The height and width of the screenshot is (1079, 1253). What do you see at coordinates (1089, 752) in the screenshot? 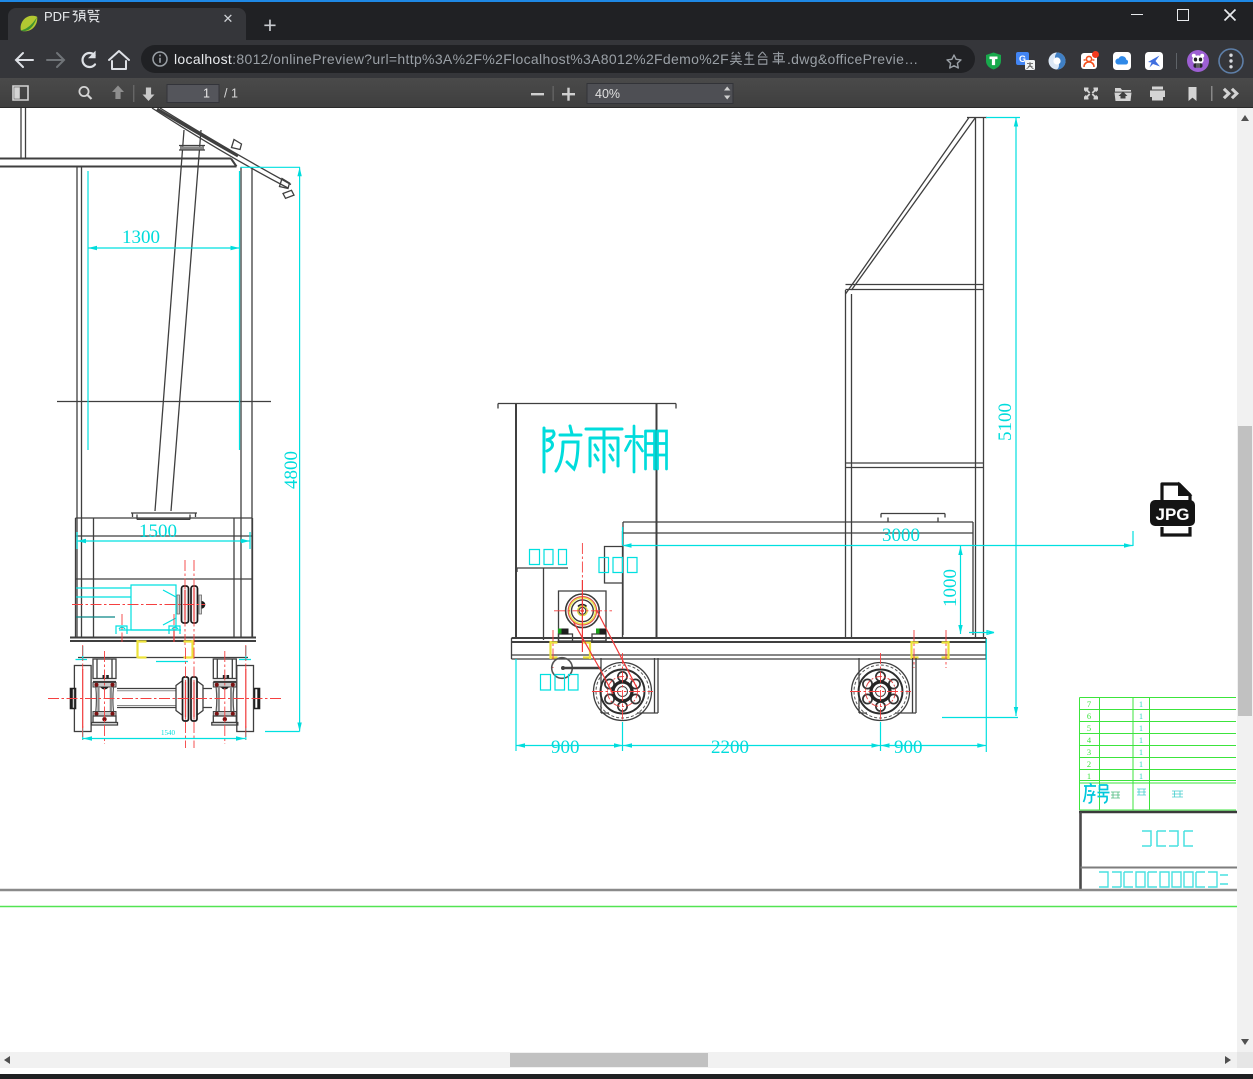
I see `svg-text: 3` at bounding box center [1089, 752].